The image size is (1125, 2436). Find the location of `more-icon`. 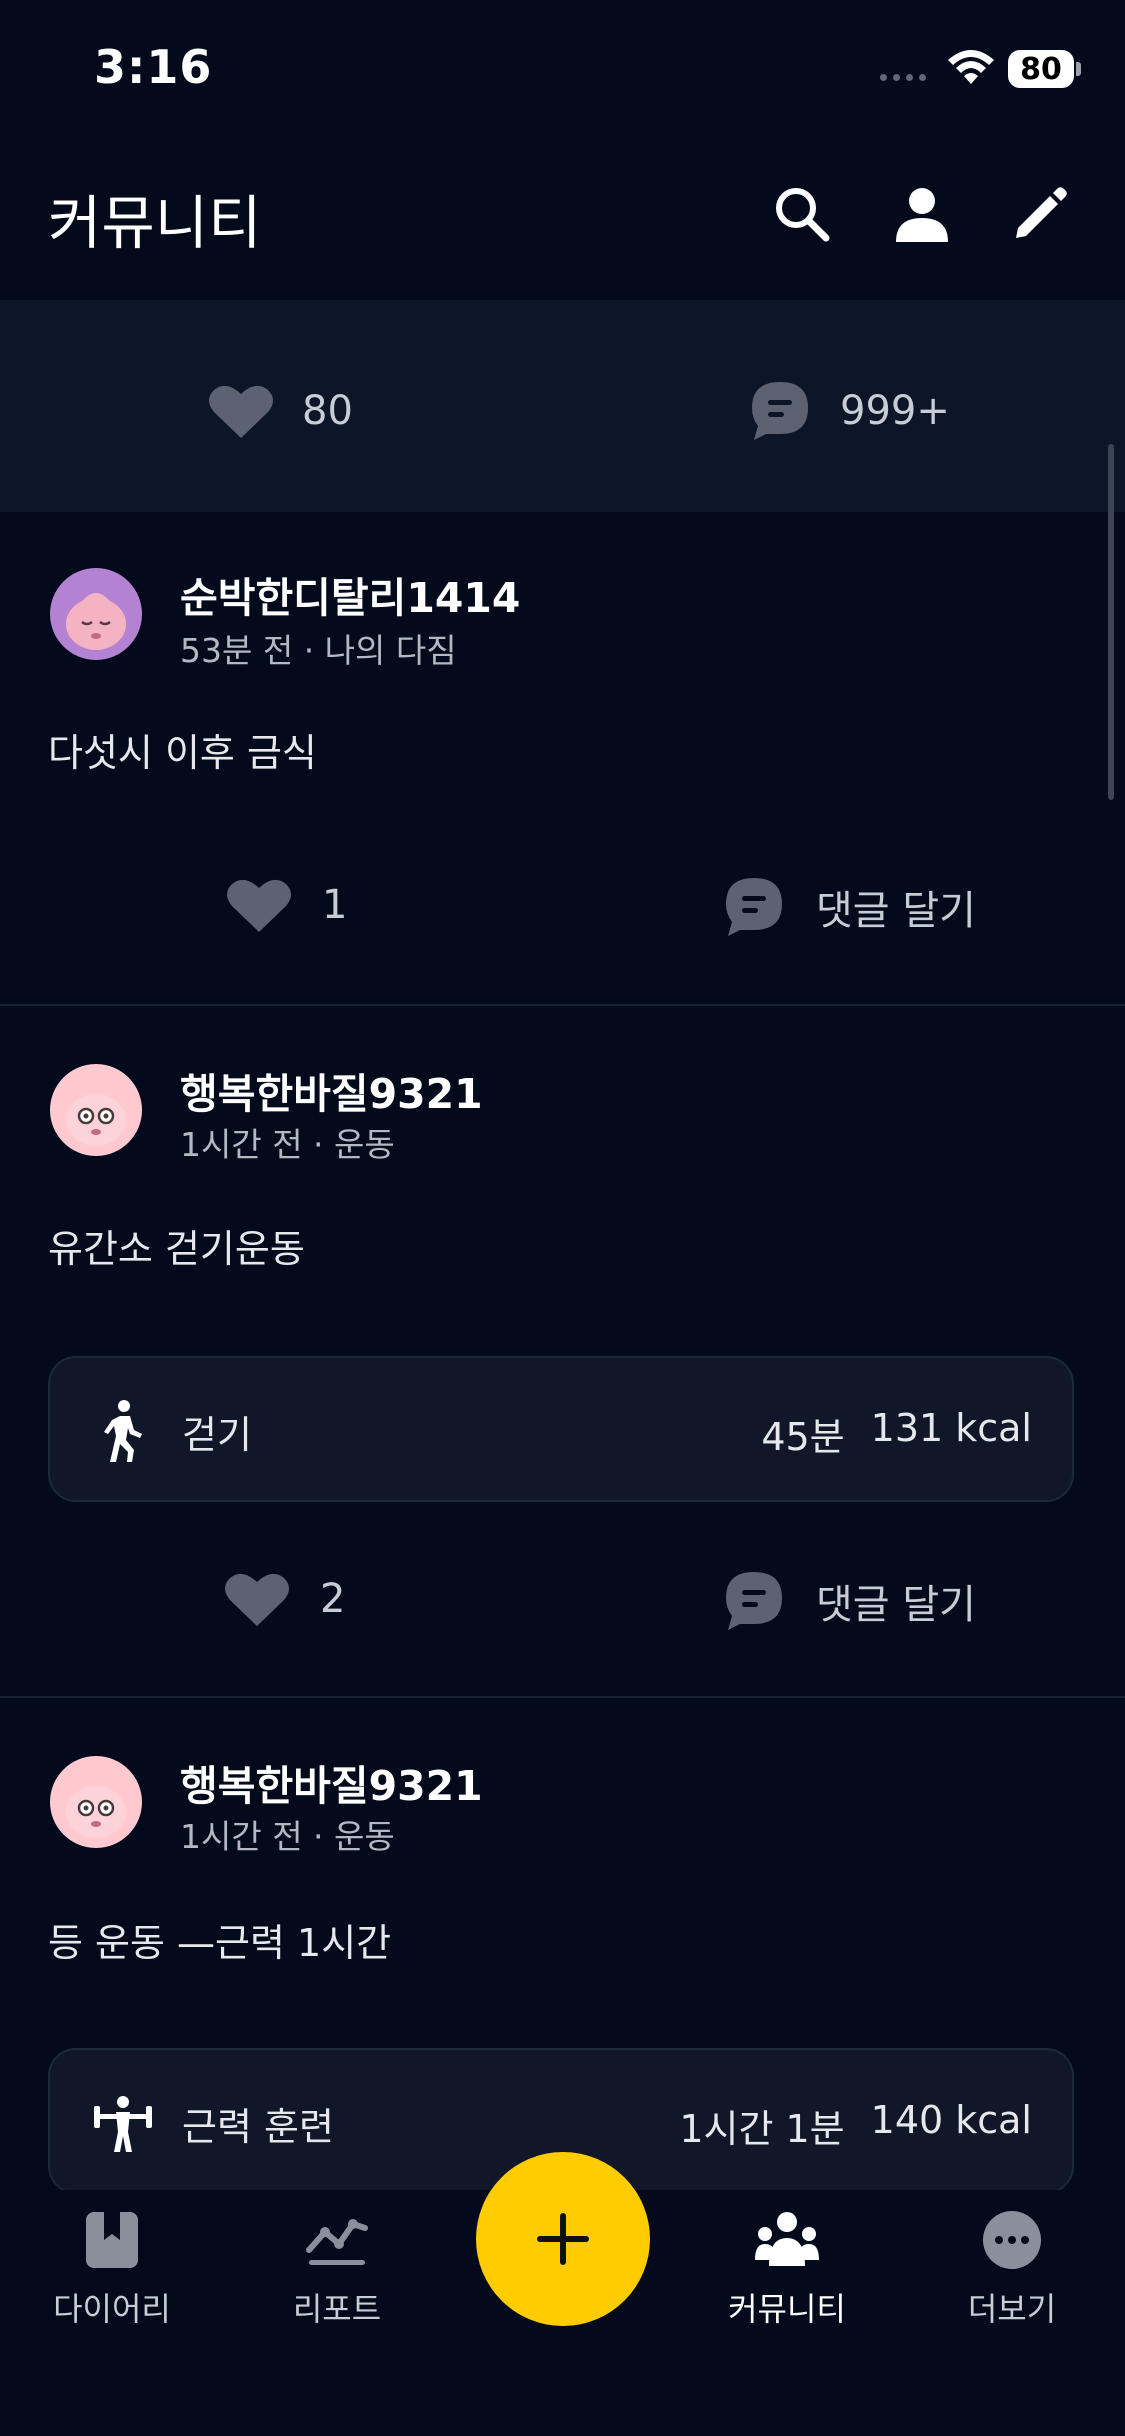

more-icon is located at coordinates (1012, 2240).